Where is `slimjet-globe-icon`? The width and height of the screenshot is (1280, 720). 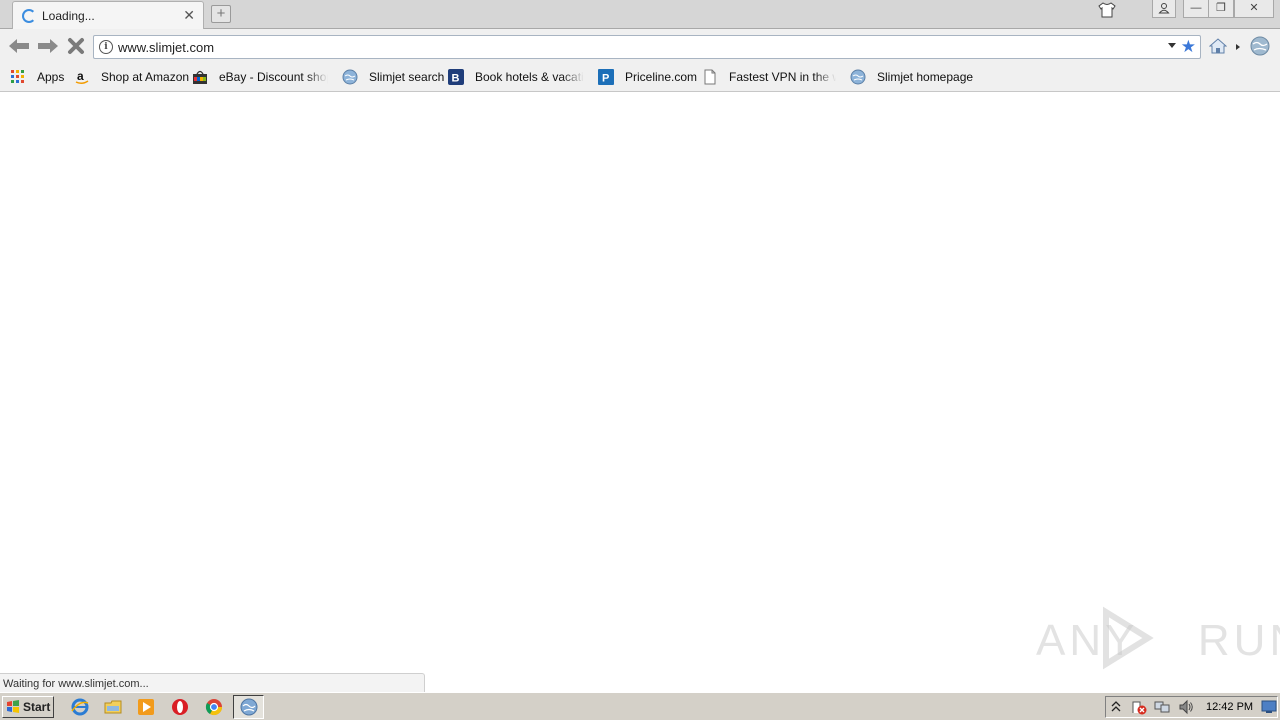
slimjet-globe-icon is located at coordinates (249, 707).